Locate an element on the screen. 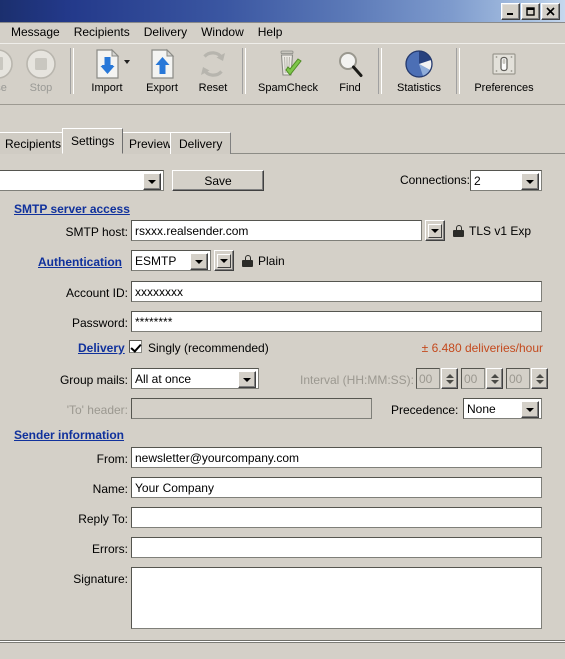 The height and width of the screenshot is (659, 565). tls-label: TLS v1 Exp is located at coordinates (500, 231).